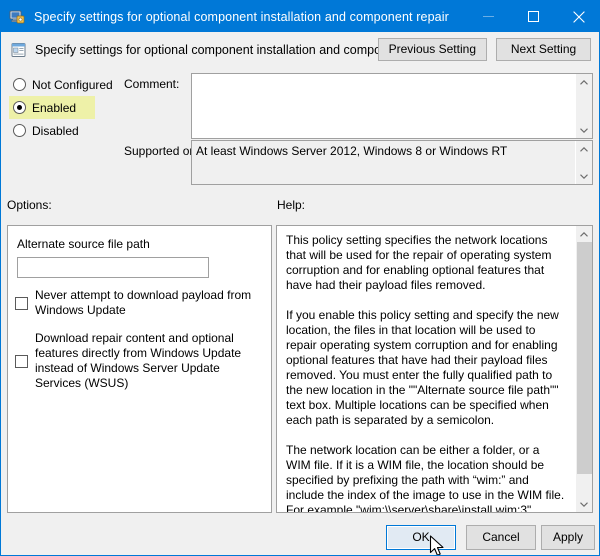 The height and width of the screenshot is (556, 600). What do you see at coordinates (383, 106) in the screenshot?
I see `comment-value` at bounding box center [383, 106].